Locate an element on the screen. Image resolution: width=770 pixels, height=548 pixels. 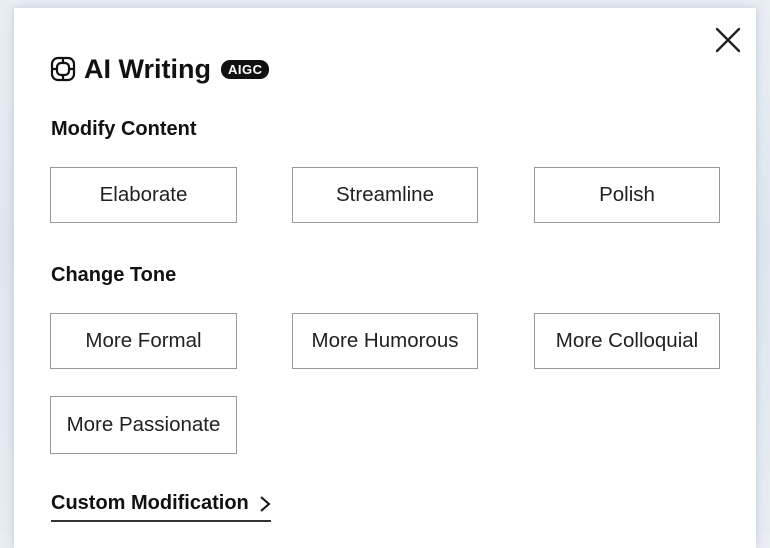
streamline-button: Streamline is located at coordinates (385, 195).